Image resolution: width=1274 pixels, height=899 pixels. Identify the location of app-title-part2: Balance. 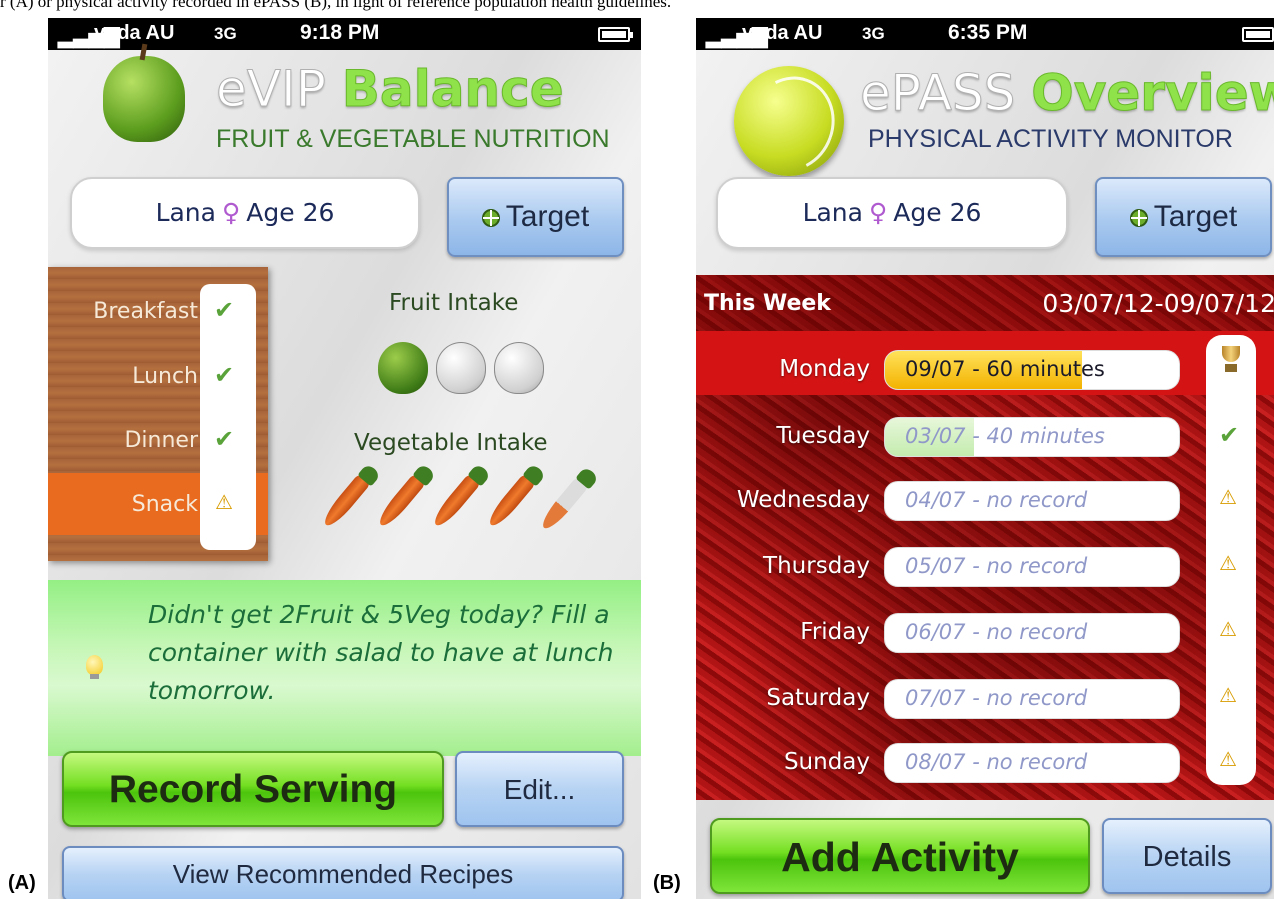
(452, 89).